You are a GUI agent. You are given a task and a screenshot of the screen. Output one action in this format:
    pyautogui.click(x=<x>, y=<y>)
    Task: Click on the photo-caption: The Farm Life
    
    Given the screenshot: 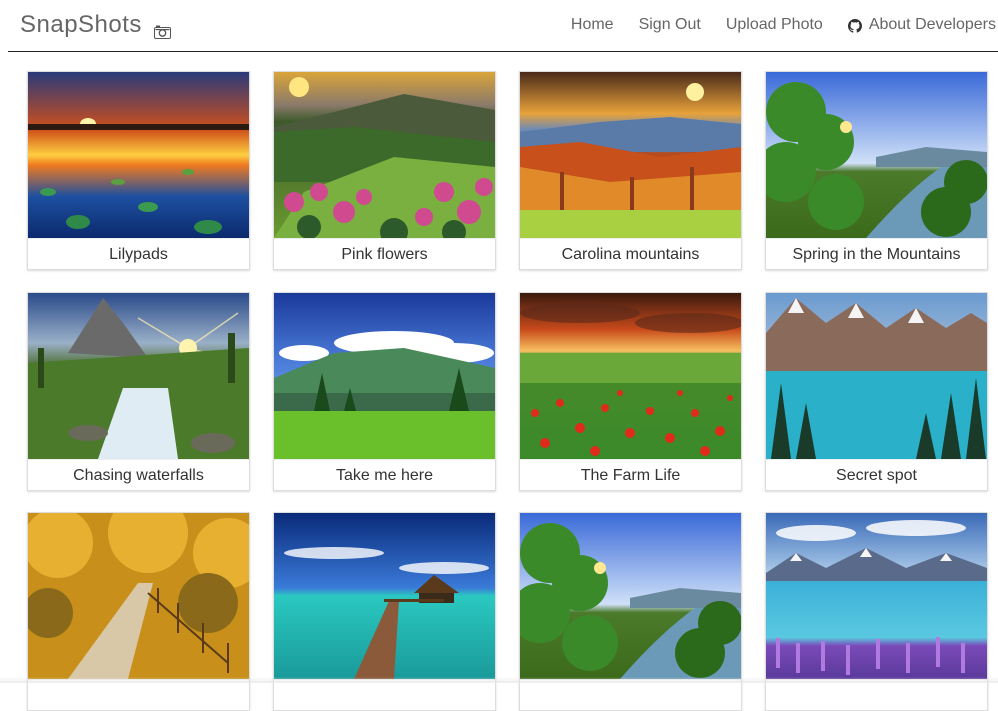 What is the action you would take?
    pyautogui.click(x=630, y=474)
    